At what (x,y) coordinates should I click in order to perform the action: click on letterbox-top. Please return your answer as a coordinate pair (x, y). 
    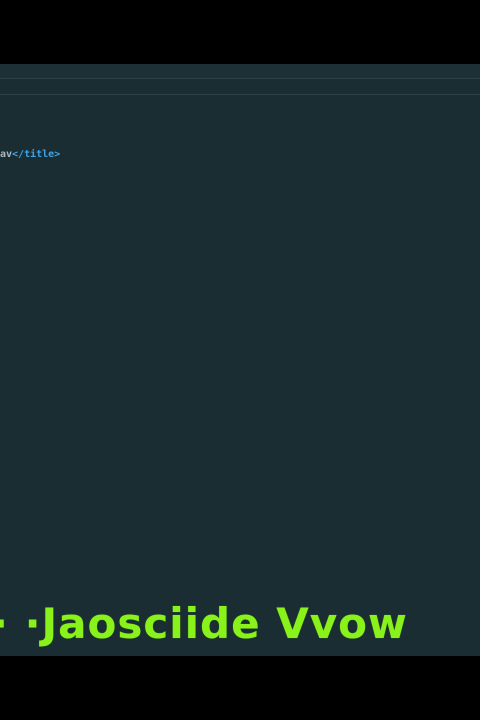
    Looking at the image, I should click on (240, 32).